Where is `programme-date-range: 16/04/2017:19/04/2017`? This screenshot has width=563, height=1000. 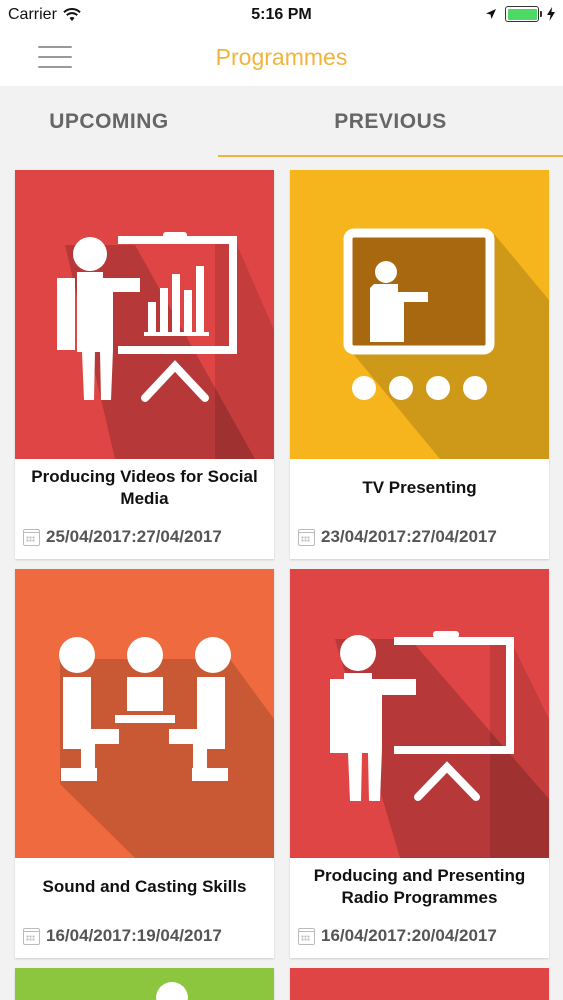 programme-date-range: 16/04/2017:19/04/2017 is located at coordinates (134, 935).